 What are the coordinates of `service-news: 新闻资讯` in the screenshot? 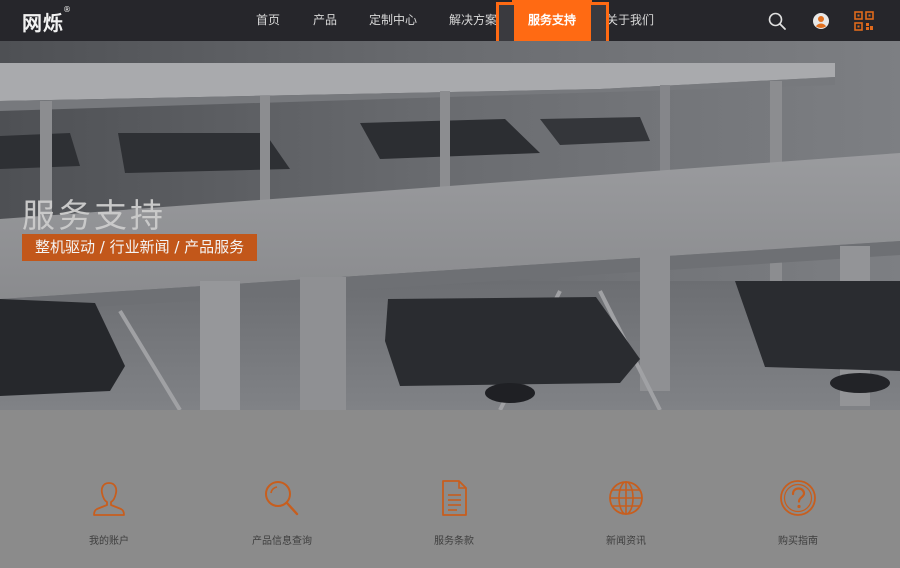 It's located at (626, 512).